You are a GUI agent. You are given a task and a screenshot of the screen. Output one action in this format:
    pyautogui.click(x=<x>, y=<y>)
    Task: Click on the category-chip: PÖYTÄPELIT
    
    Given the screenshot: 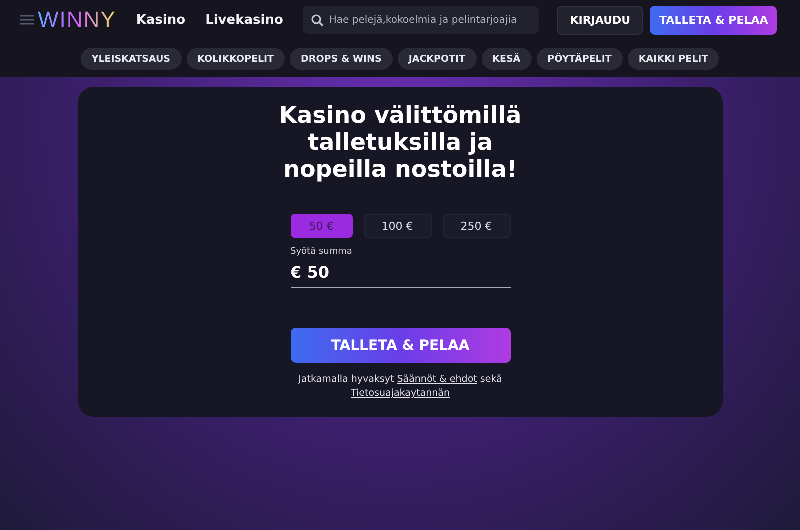 What is the action you would take?
    pyautogui.click(x=579, y=59)
    